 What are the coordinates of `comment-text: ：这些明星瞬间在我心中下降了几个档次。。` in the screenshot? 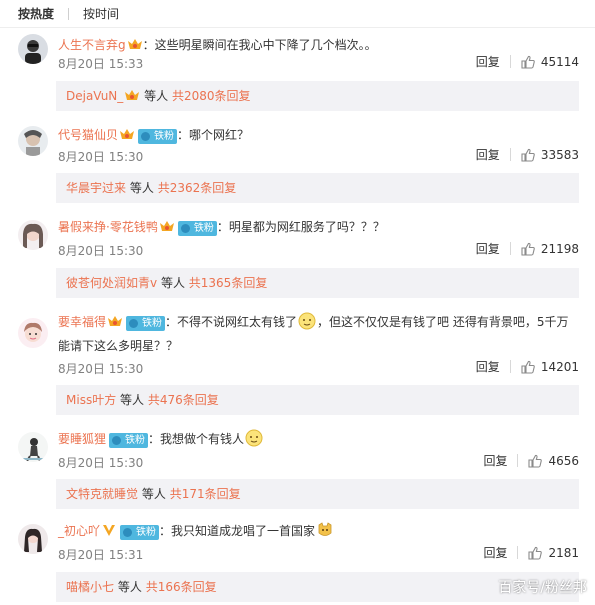 It's located at (259, 45).